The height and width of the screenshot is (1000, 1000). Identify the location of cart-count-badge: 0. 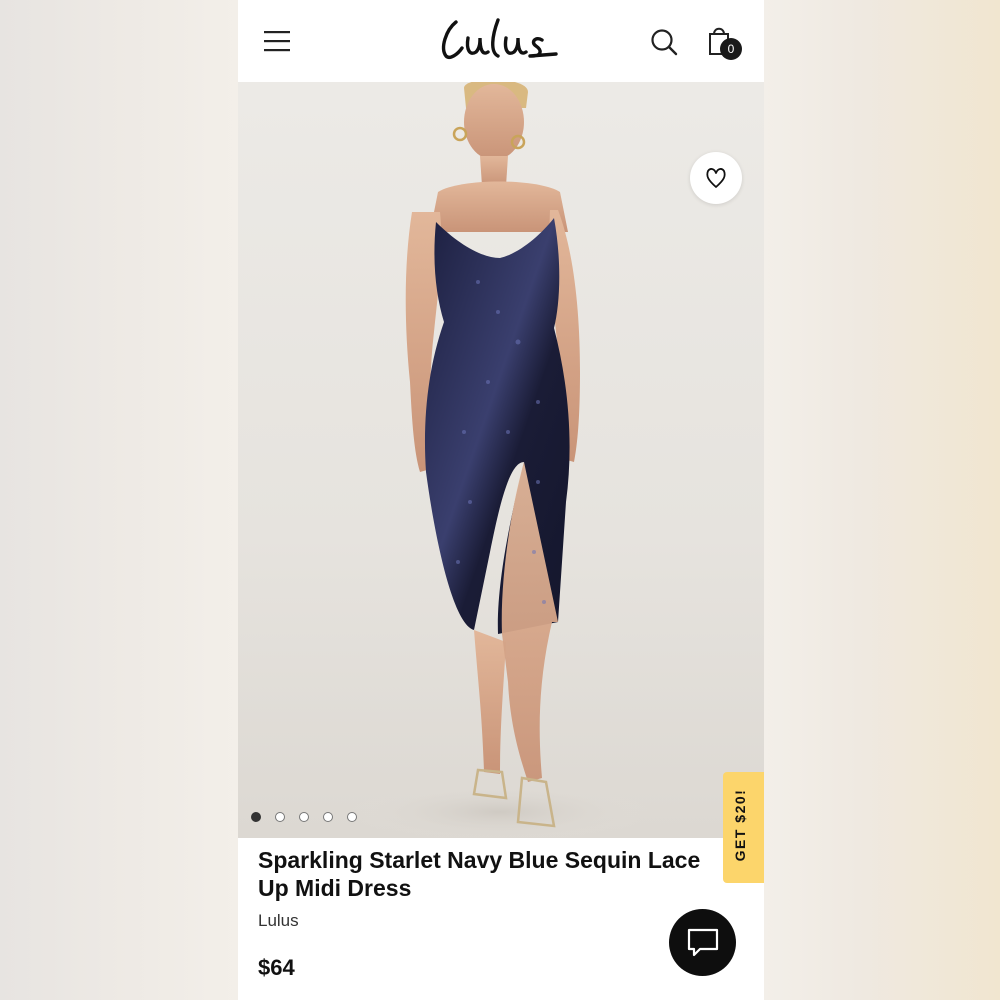
(731, 49).